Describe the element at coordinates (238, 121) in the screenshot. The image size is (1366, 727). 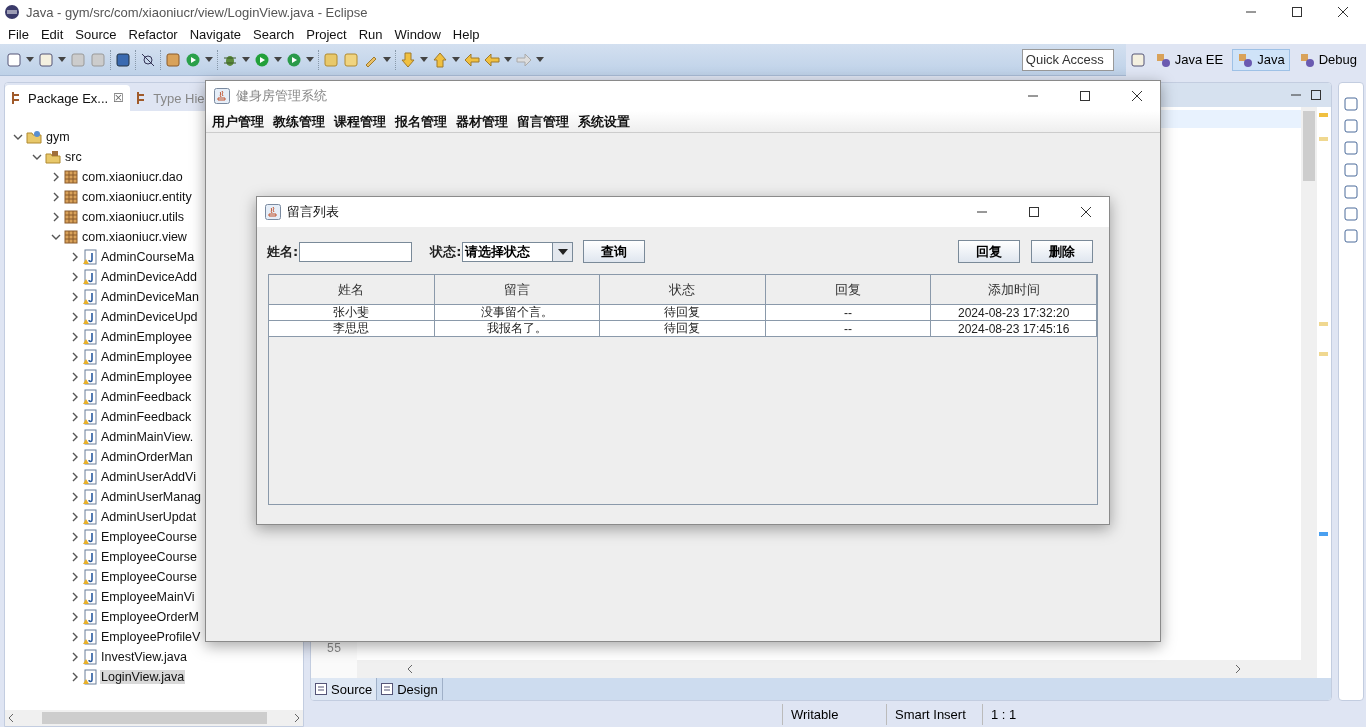
I see `menu-item: 用户管理` at that location.